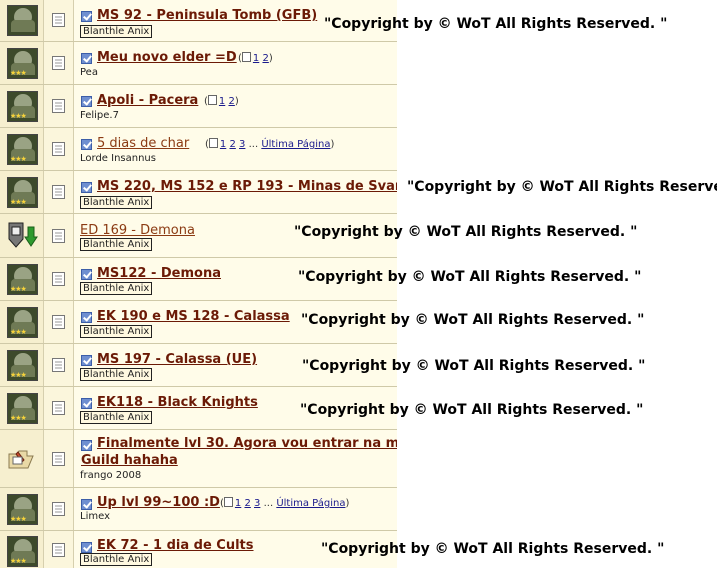  Describe the element at coordinates (21, 459) in the screenshot. I see `topic-folder-icon` at that location.